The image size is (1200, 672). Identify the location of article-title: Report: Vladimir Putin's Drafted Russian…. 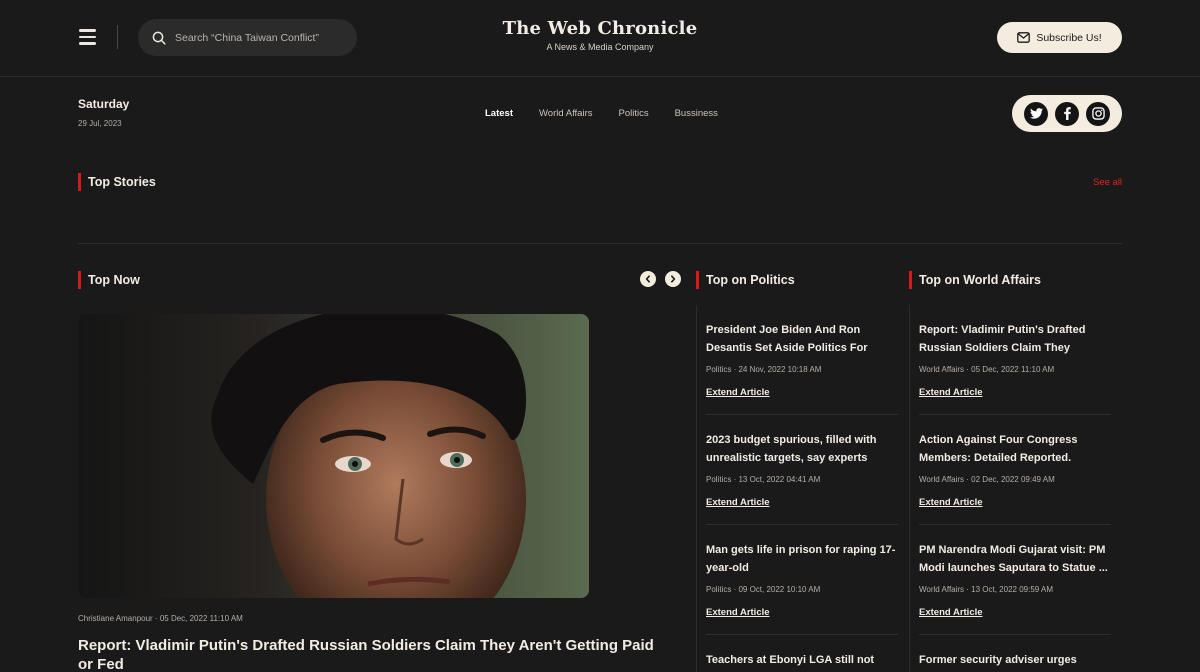
(1015, 339).